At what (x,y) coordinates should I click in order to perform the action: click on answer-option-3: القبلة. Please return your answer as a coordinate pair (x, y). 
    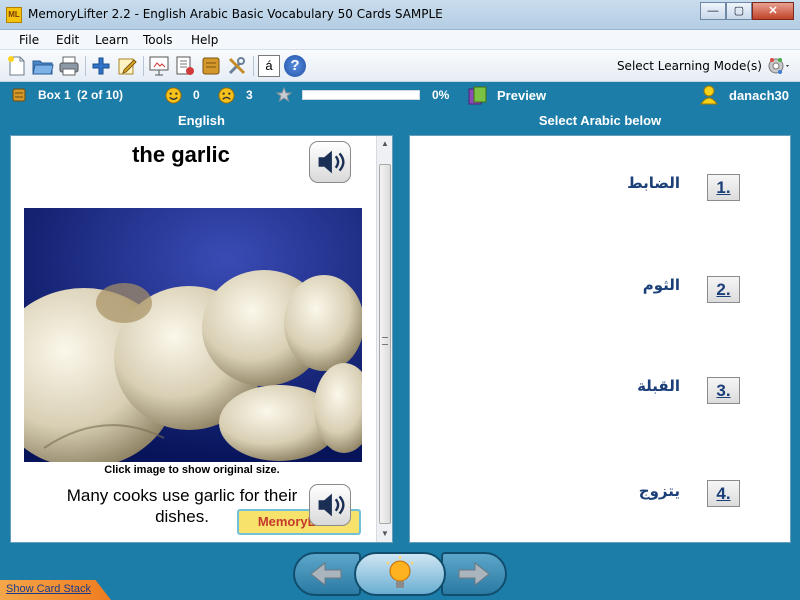
    Looking at the image, I should click on (658, 386).